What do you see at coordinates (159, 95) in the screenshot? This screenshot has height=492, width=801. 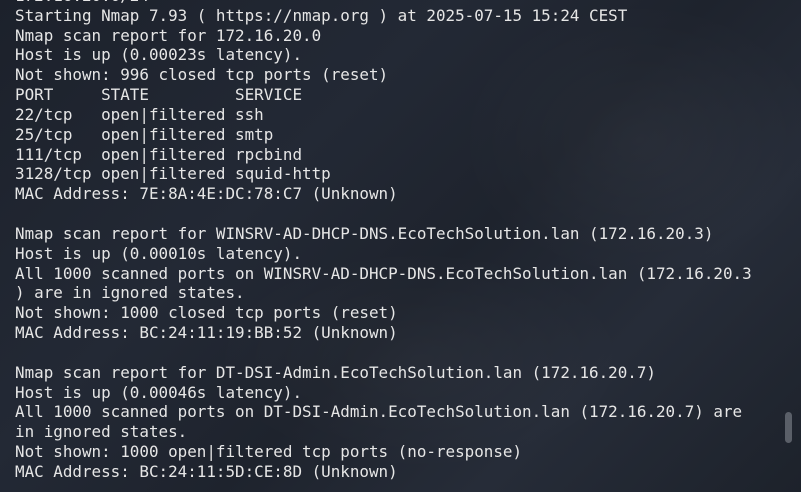 I see `terminal-line: PORT STATE SERVICE` at bounding box center [159, 95].